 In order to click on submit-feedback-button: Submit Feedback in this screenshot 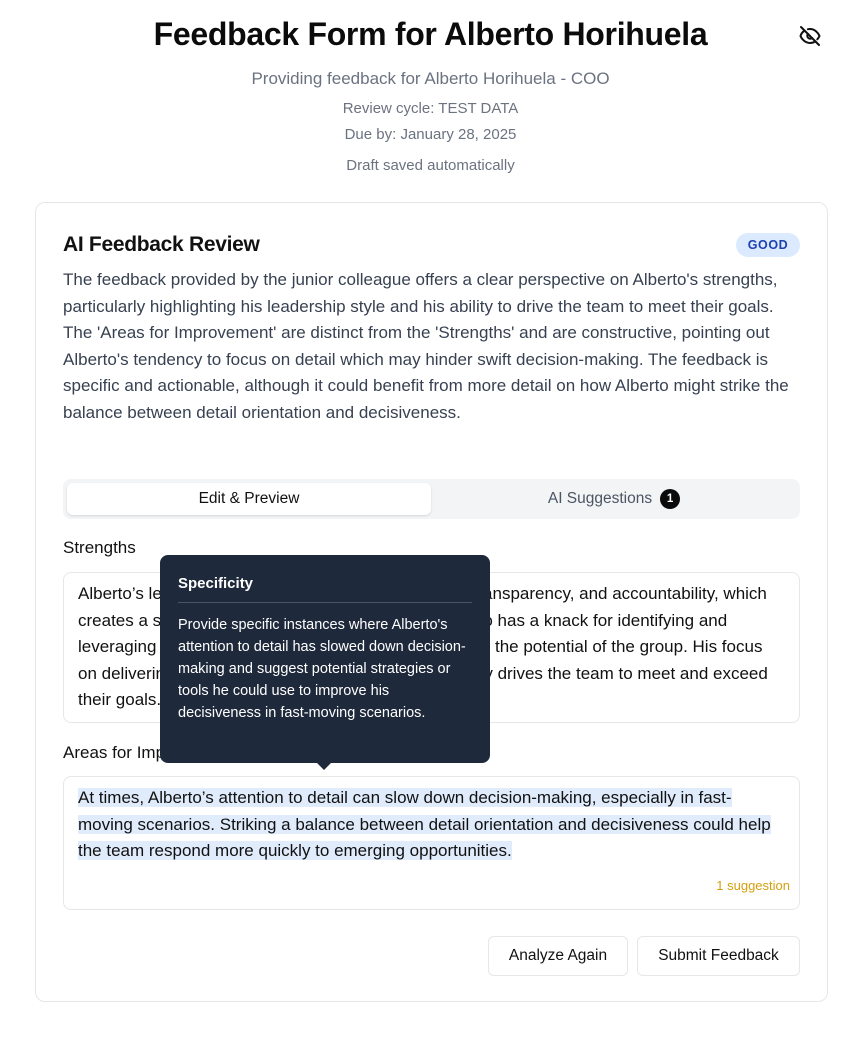, I will do `click(718, 956)`.